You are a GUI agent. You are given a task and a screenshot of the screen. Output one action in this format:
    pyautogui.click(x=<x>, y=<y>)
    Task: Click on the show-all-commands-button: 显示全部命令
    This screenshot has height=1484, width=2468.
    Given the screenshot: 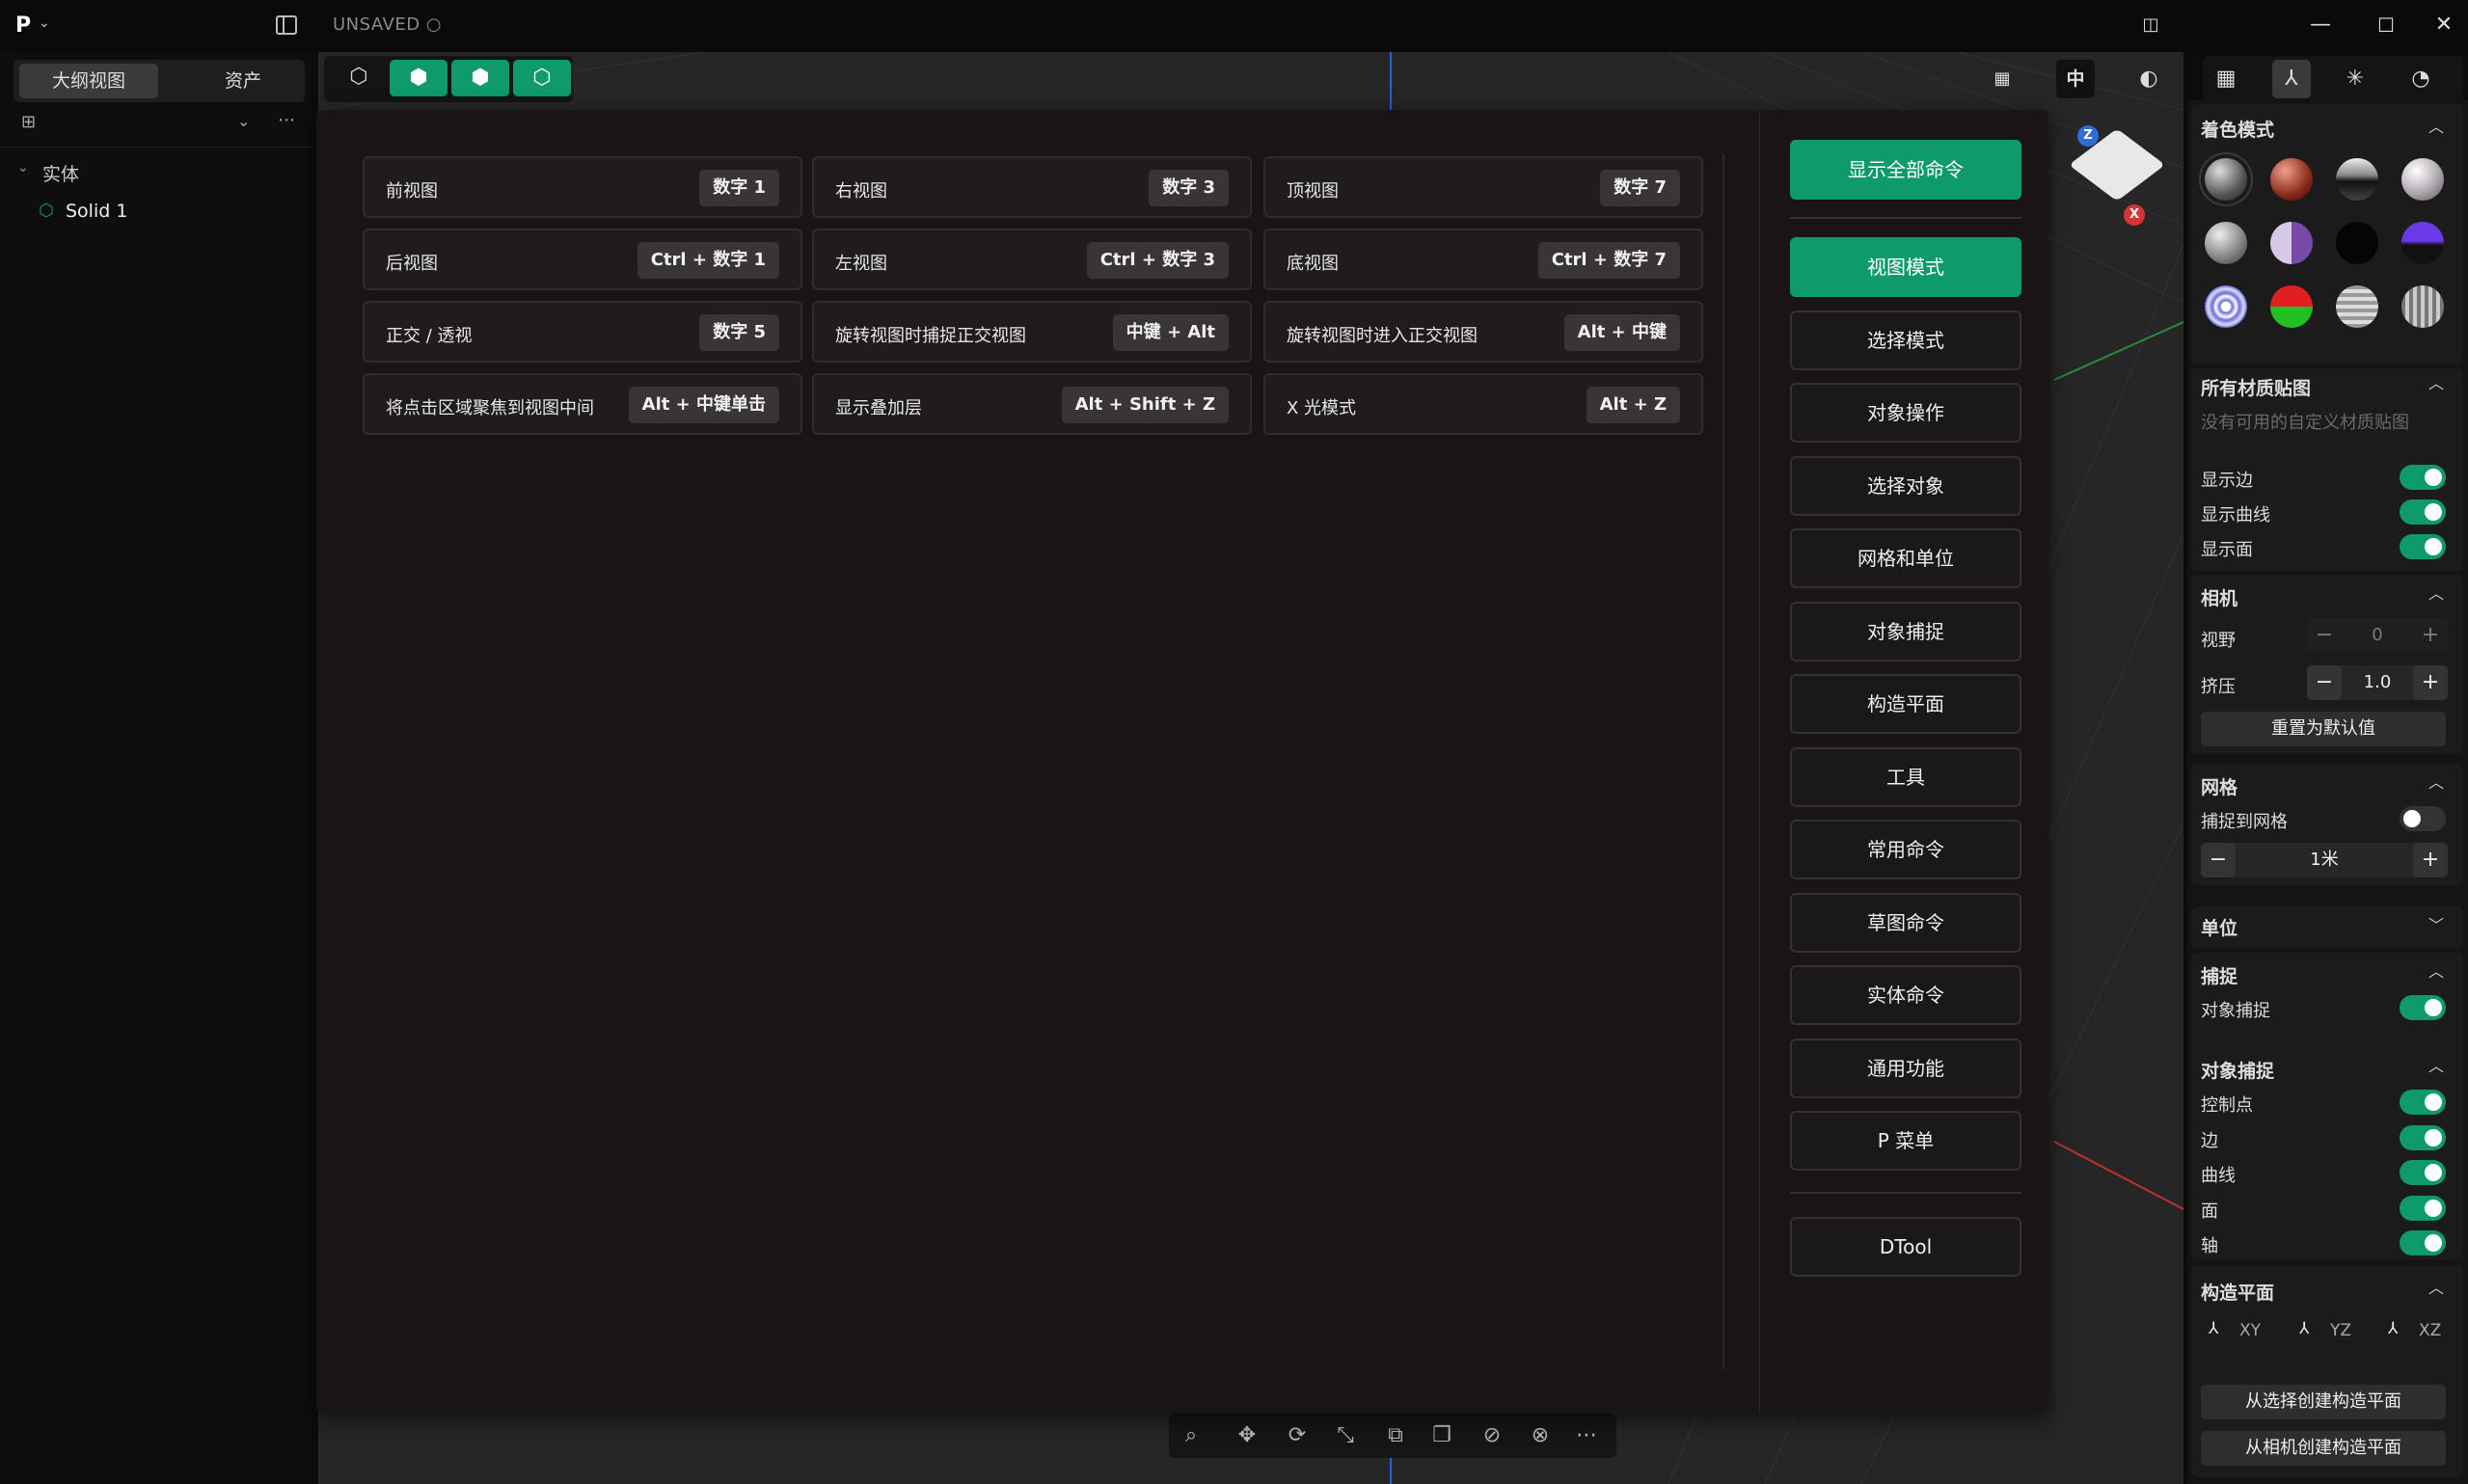 What is the action you would take?
    pyautogui.click(x=1905, y=170)
    